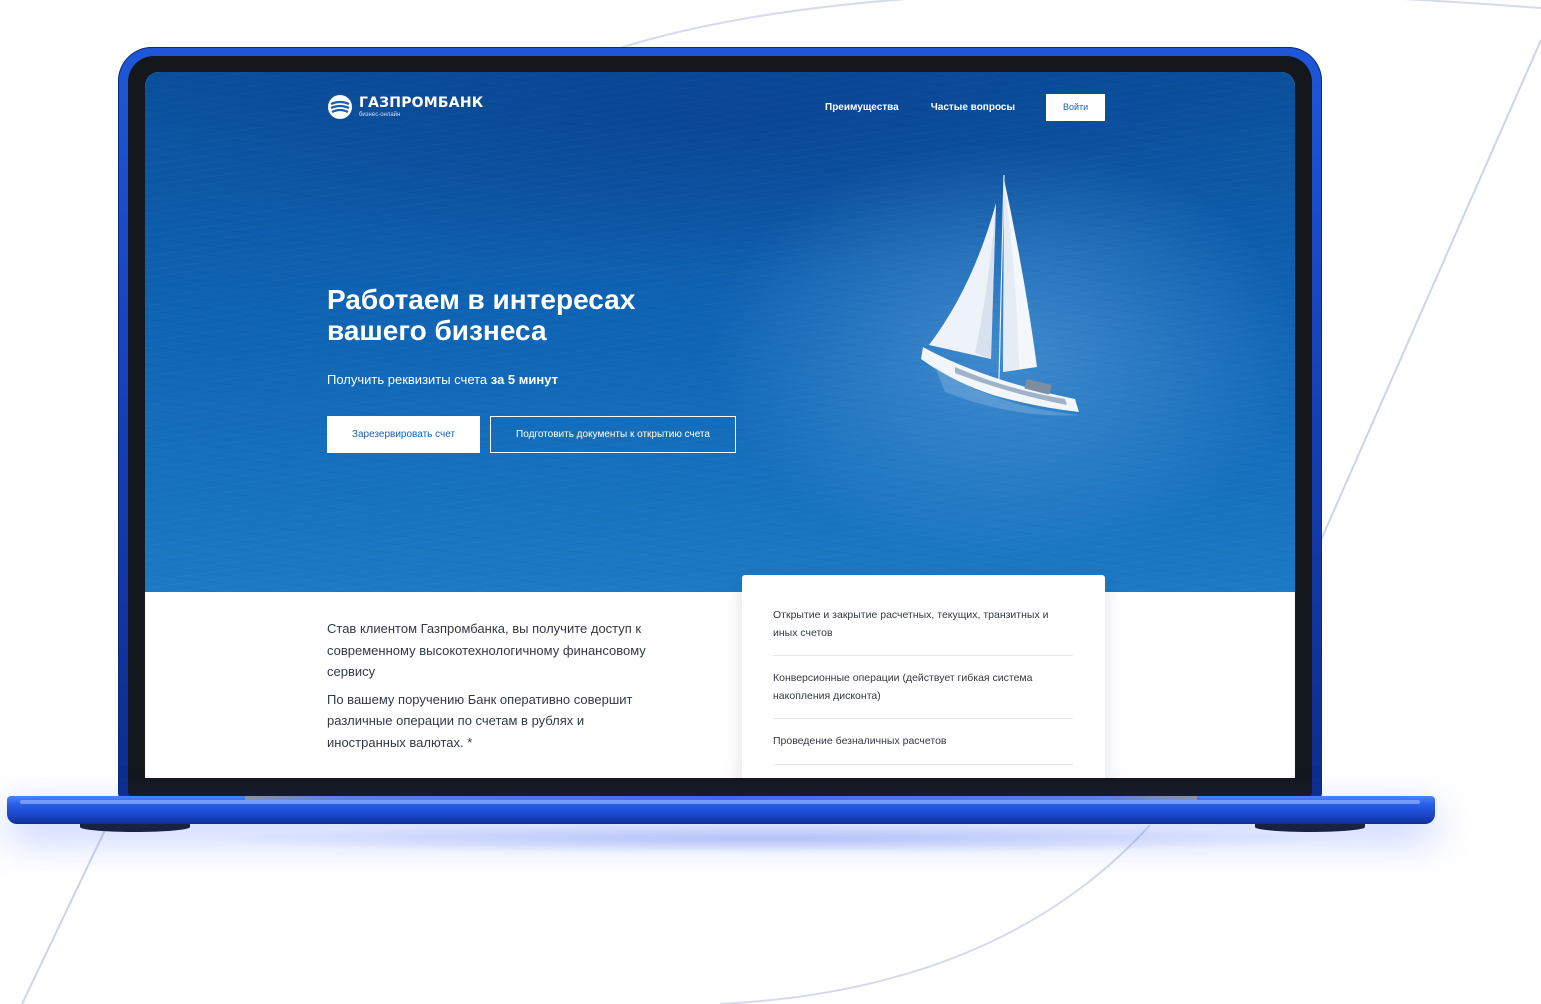 This screenshot has width=1541, height=1004. What do you see at coordinates (923, 742) in the screenshot?
I see `service-item: Проведение безналичных расчетов` at bounding box center [923, 742].